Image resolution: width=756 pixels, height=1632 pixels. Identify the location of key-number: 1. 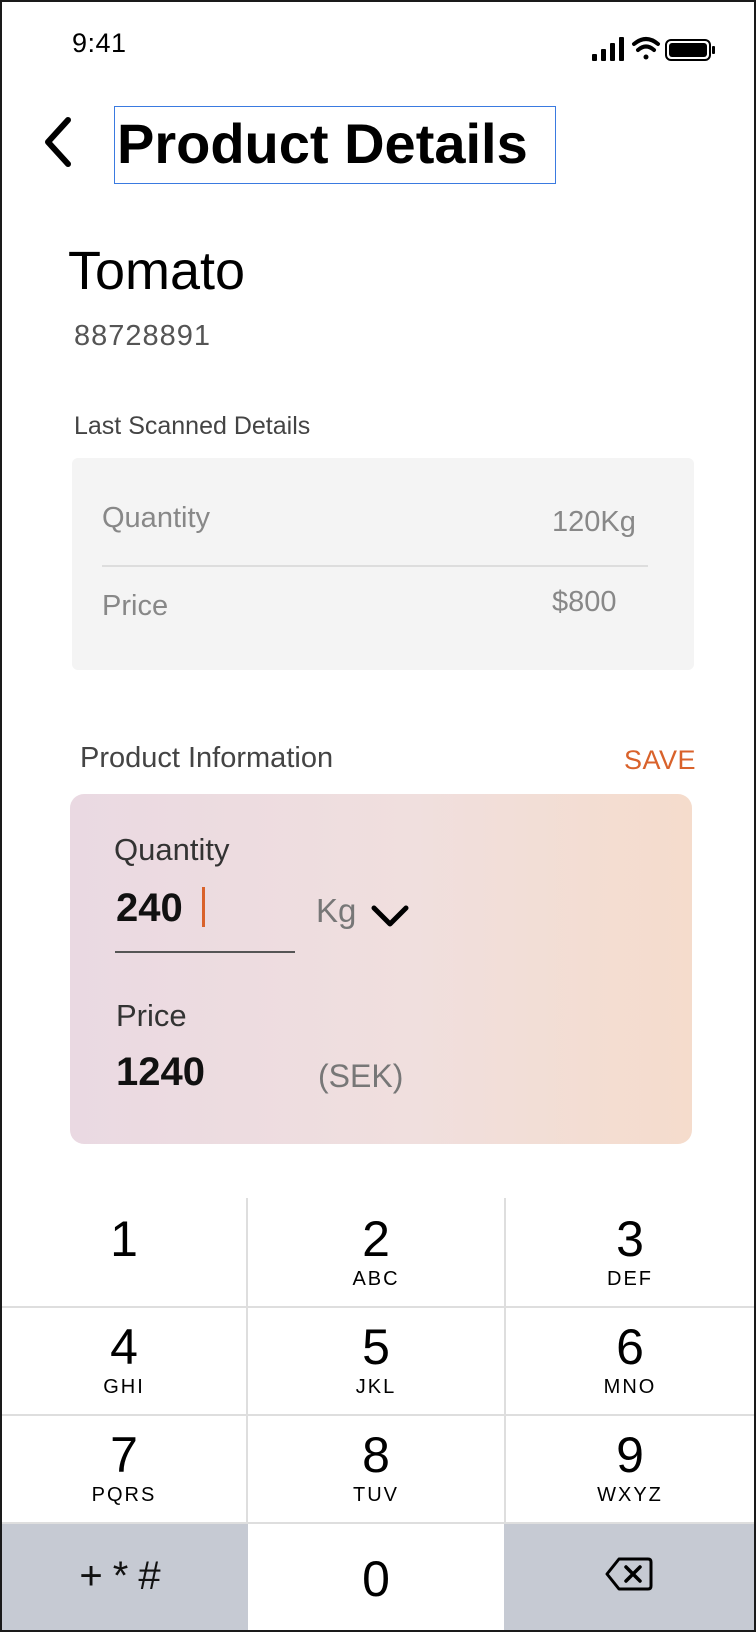
(124, 1239).